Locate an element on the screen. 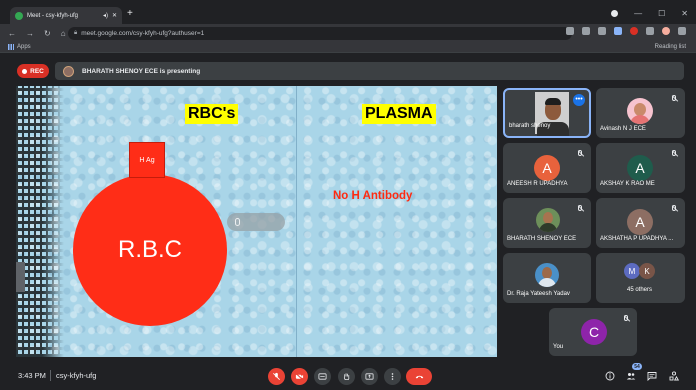 This screenshot has height=390, width=696. browser-tab: Meet - csy-kfyh-ufg ◂) ✕ is located at coordinates (66, 15).